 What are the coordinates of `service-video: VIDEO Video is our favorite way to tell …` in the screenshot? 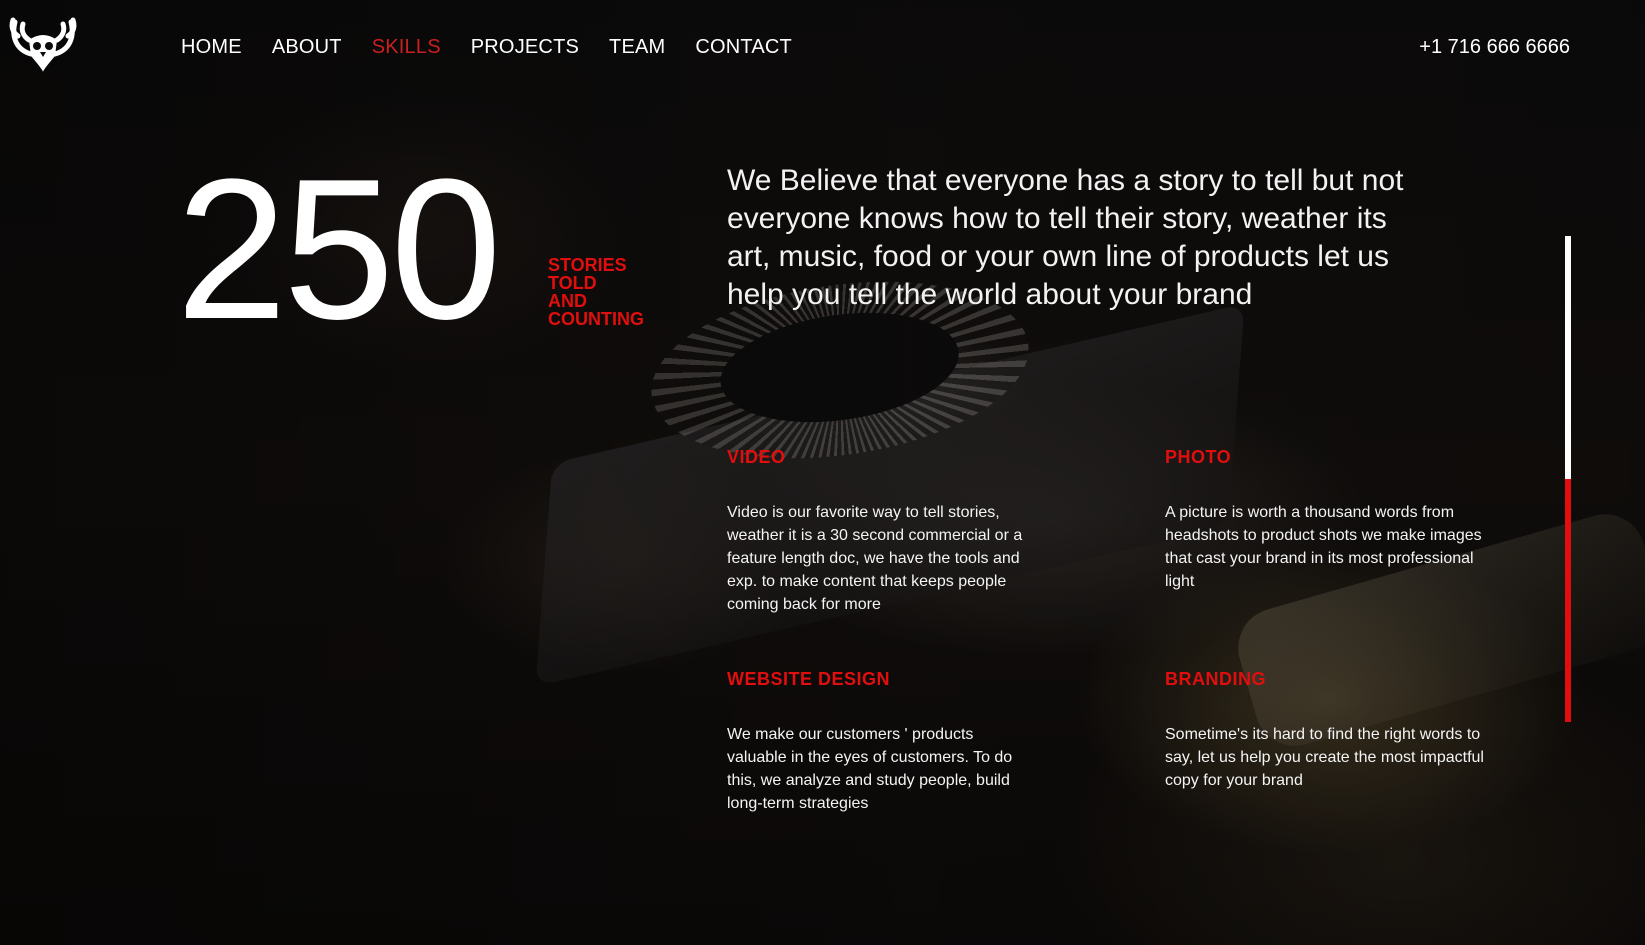 It's located at (887, 531).